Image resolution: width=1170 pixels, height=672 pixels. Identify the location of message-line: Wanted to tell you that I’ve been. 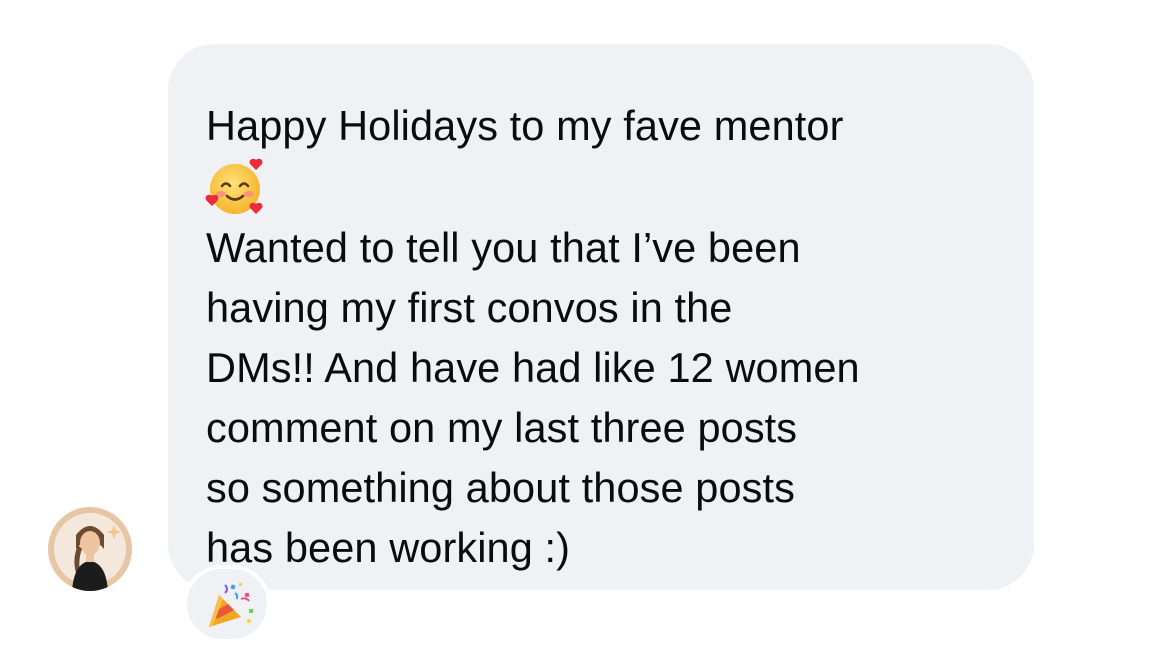
(503, 247).